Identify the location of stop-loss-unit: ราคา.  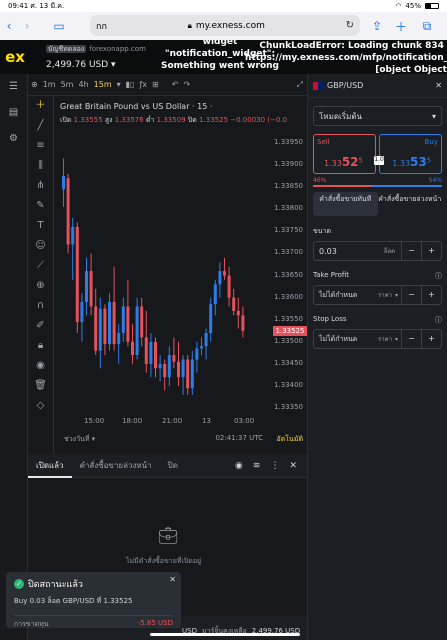
(386, 339).